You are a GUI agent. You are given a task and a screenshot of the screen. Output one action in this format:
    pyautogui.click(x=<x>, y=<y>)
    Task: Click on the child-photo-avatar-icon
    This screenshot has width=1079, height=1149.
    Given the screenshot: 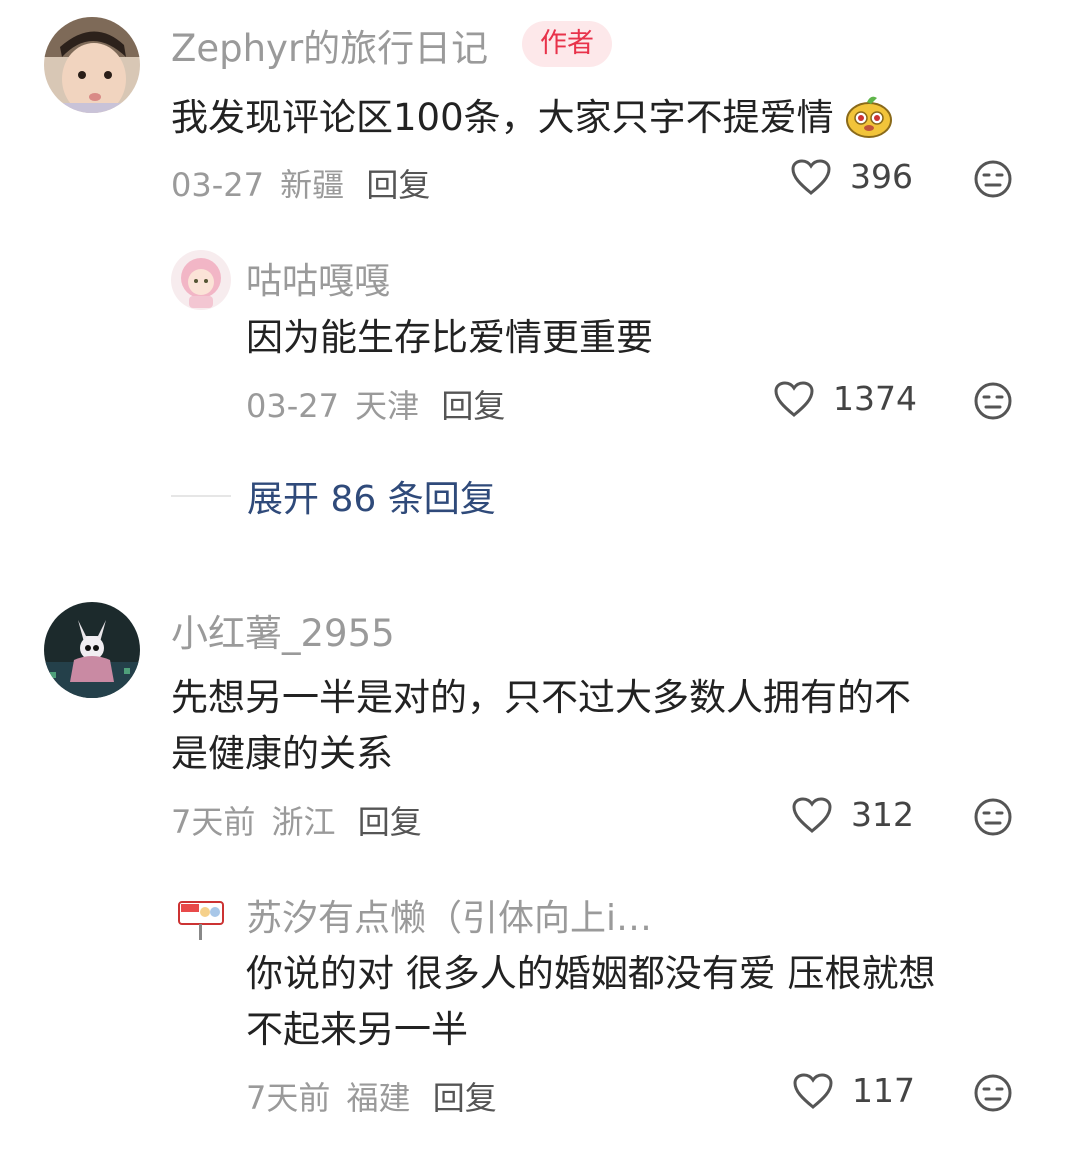 What is the action you would take?
    pyautogui.click(x=92, y=65)
    